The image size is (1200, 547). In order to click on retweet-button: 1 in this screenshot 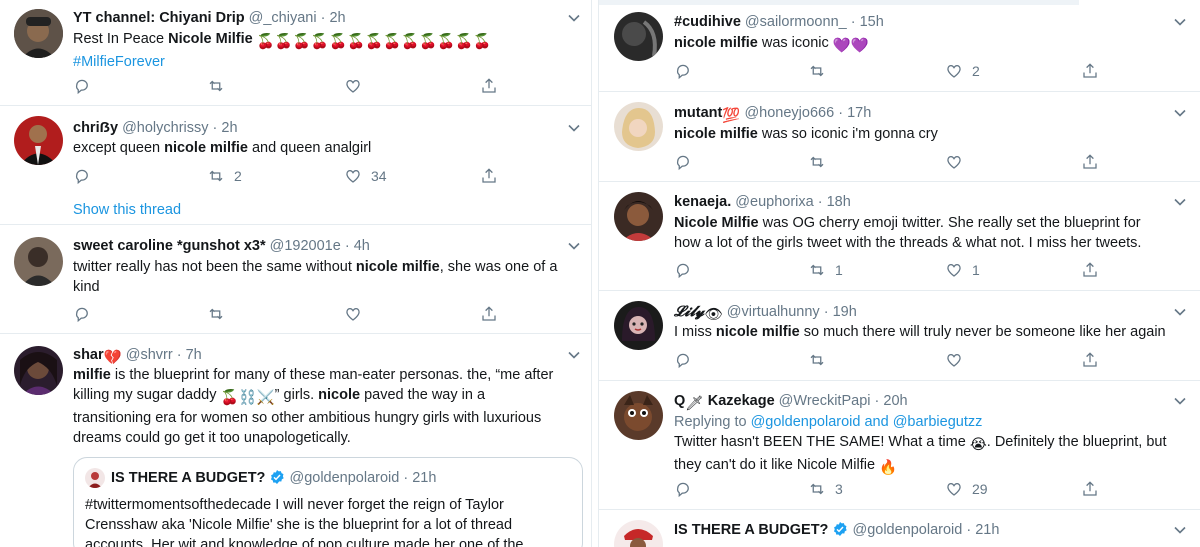, I will do `click(825, 270)`.